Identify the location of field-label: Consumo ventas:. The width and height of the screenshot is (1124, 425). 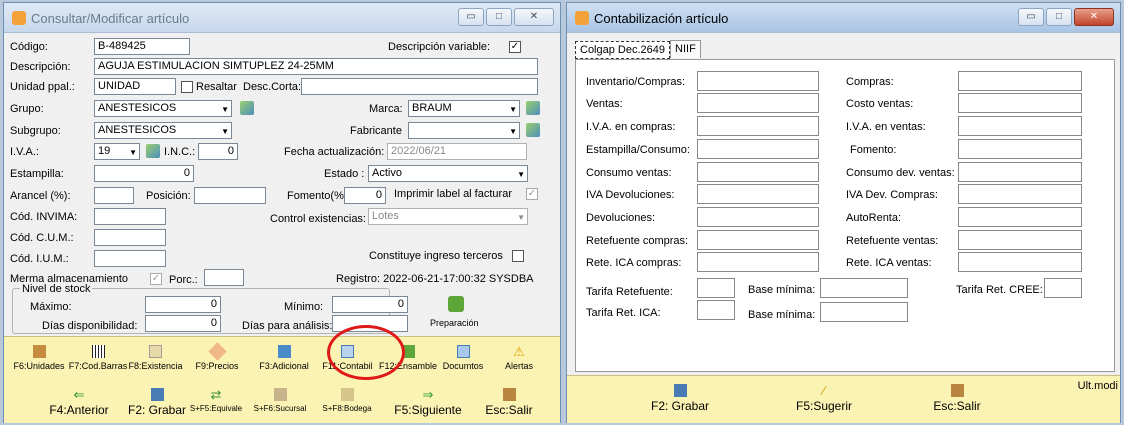
(629, 173).